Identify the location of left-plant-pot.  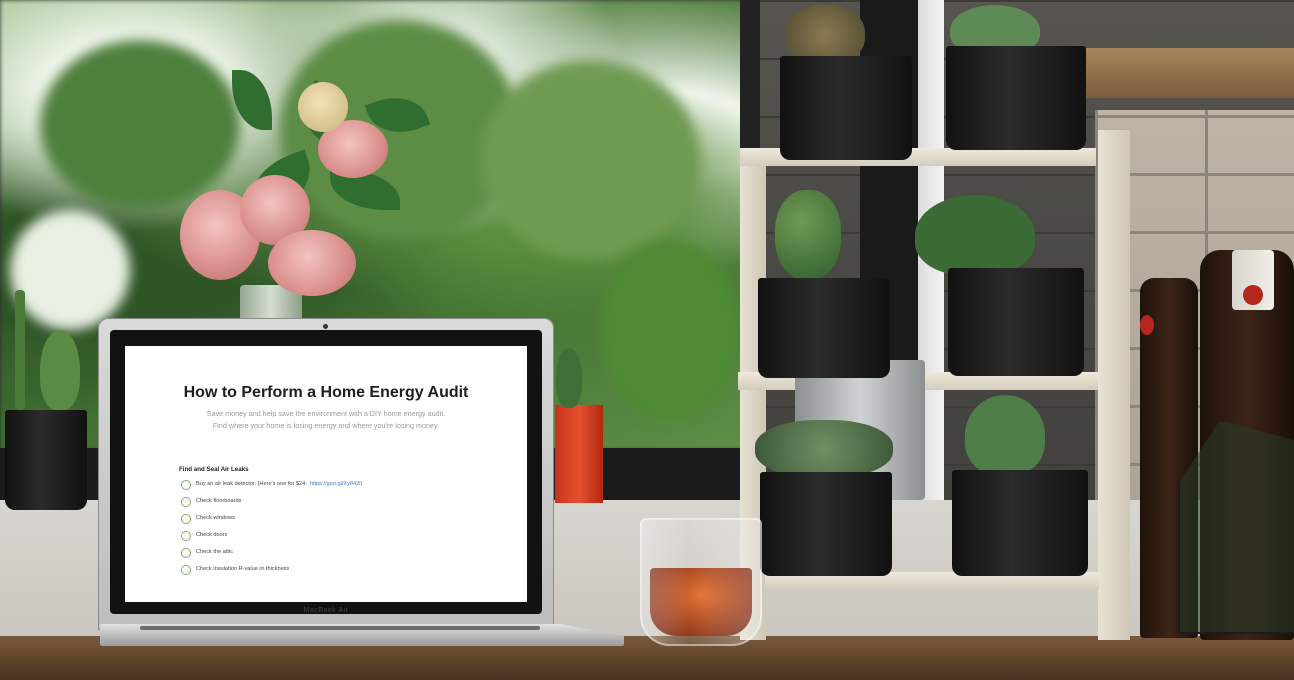
(46, 460).